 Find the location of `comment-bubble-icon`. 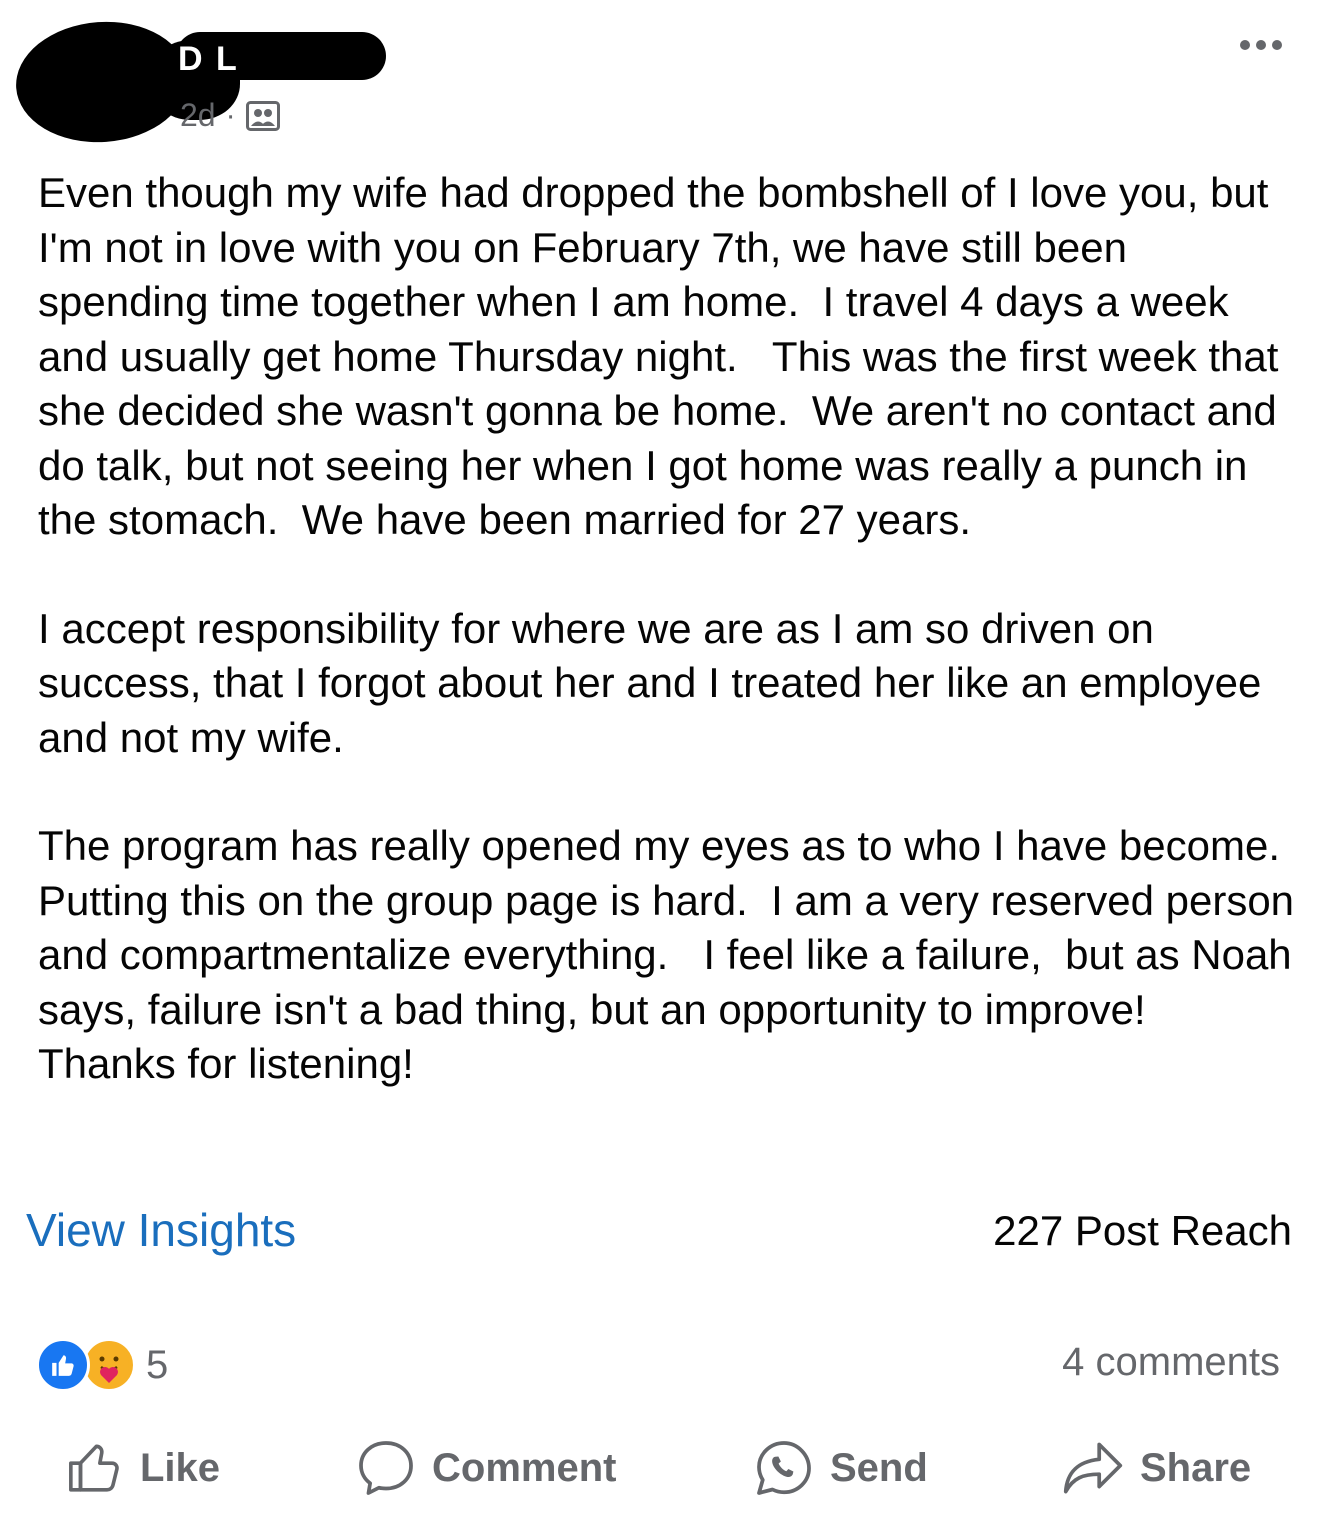

comment-bubble-icon is located at coordinates (386, 1468).